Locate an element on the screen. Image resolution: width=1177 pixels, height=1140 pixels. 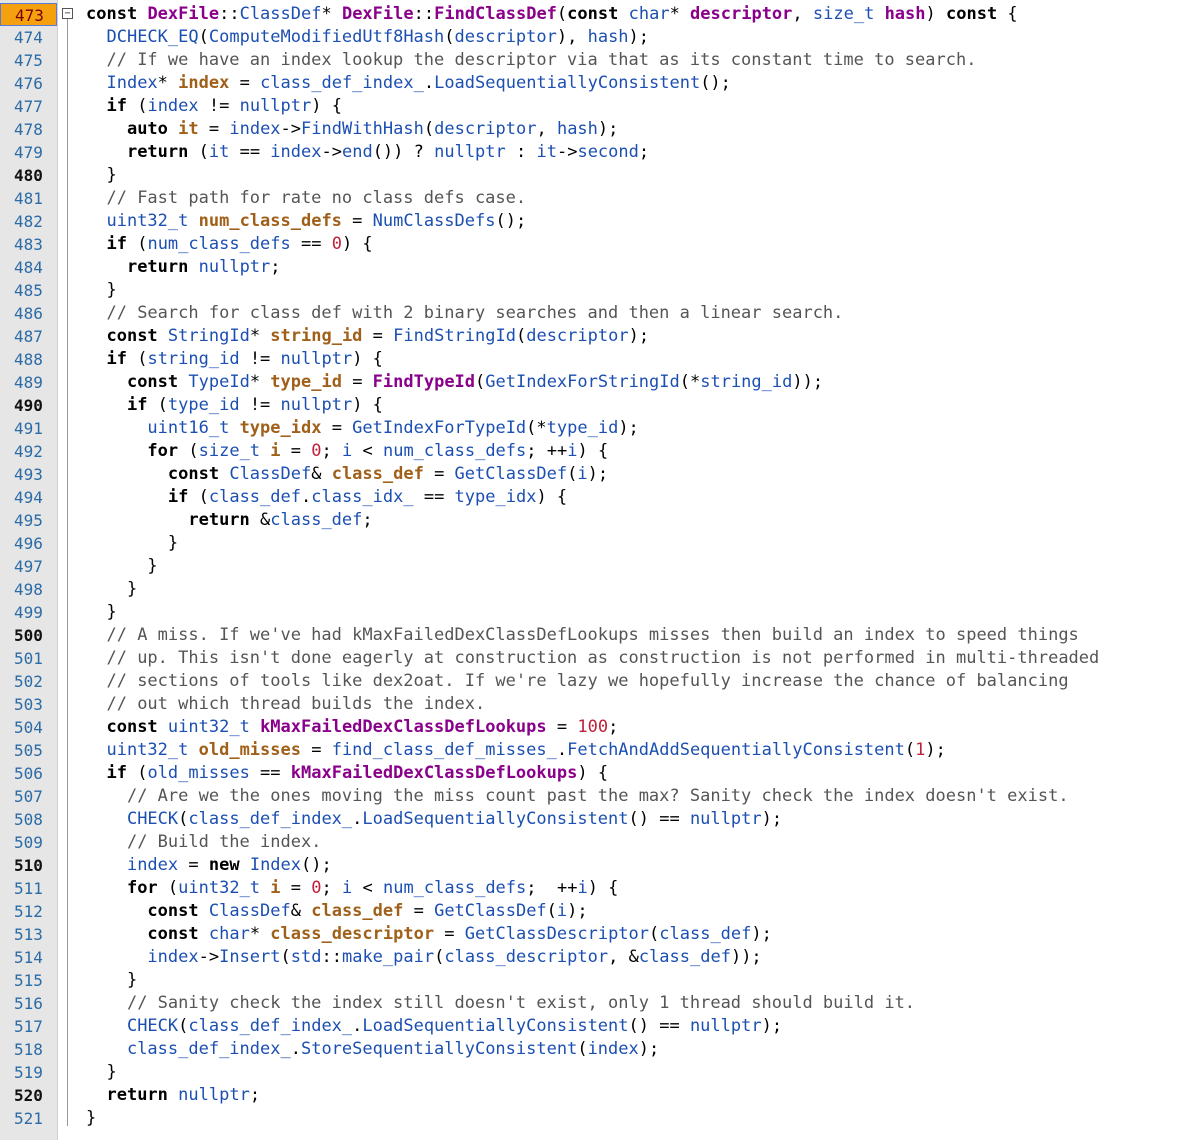
line-number: 475 is located at coordinates (28, 60).